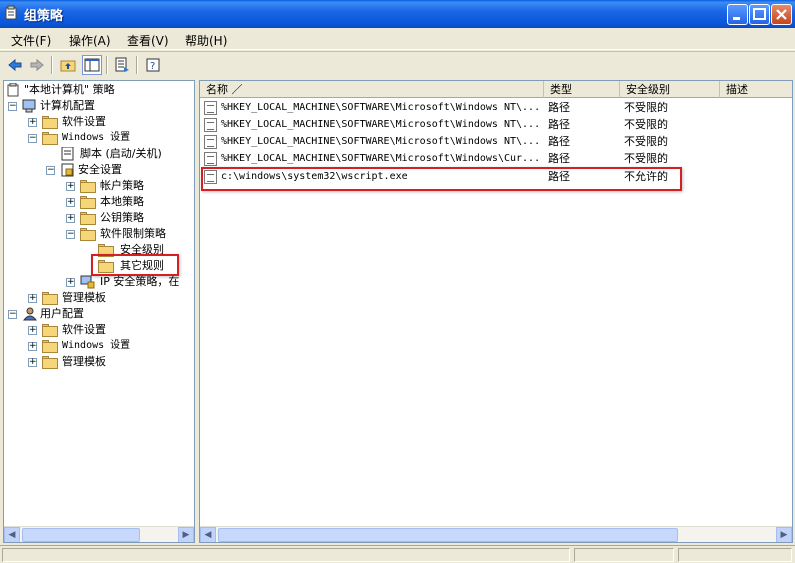  What do you see at coordinates (397, 14) in the screenshot?
I see `title-bar: 组策略` at bounding box center [397, 14].